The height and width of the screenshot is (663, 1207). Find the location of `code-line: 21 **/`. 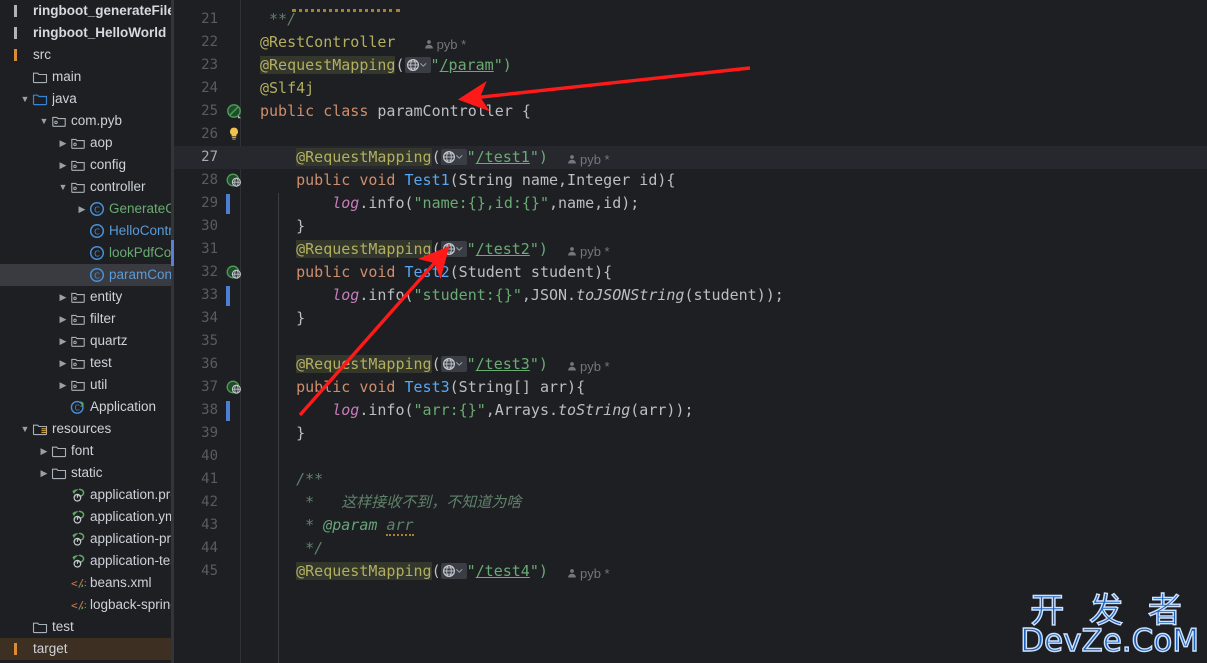

code-line: 21 **/ is located at coordinates (690, 19).